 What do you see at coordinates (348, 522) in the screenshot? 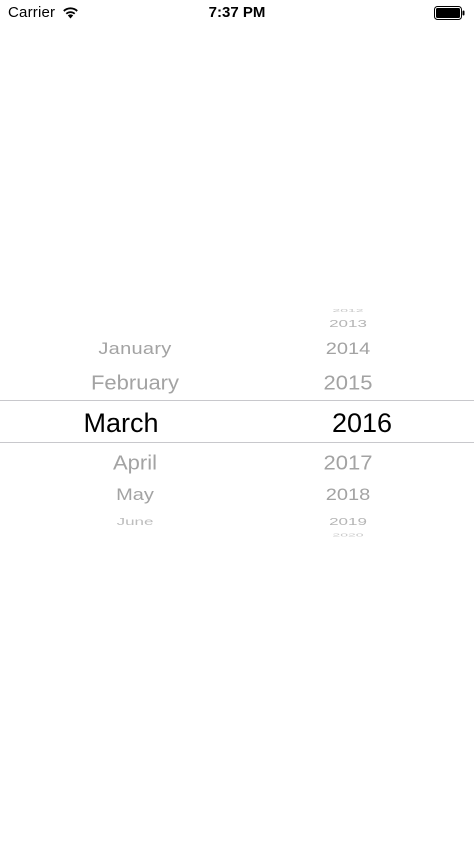
I see `year-option-2019: 2019` at bounding box center [348, 522].